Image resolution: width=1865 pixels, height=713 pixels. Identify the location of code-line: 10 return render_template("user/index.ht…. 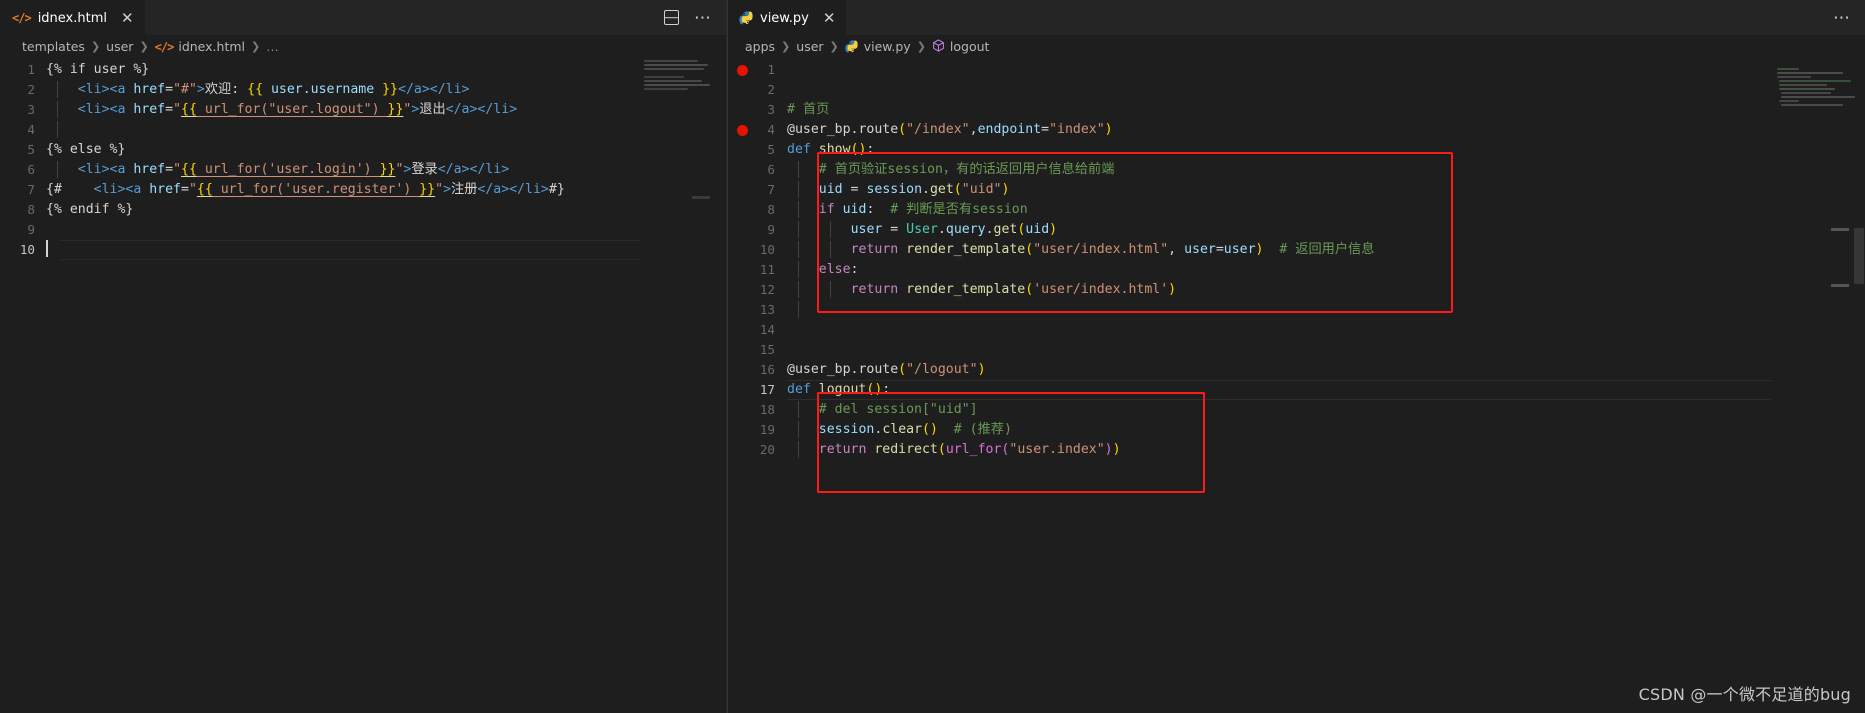
(1296, 250).